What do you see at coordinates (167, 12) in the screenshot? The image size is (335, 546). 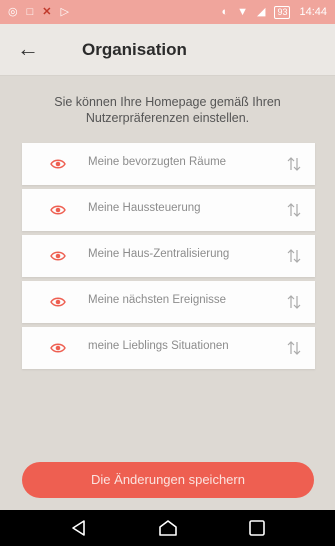 I see `status-bar: ◎ □ ✕ ▷ ◐ ▼ ◢ 93 14:44` at bounding box center [167, 12].